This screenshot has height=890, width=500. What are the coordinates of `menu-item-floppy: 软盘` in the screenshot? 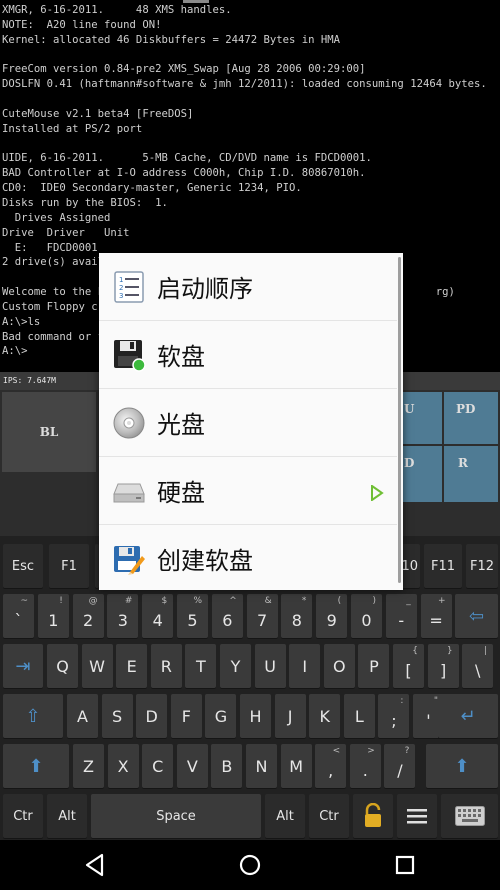 It's located at (248, 354).